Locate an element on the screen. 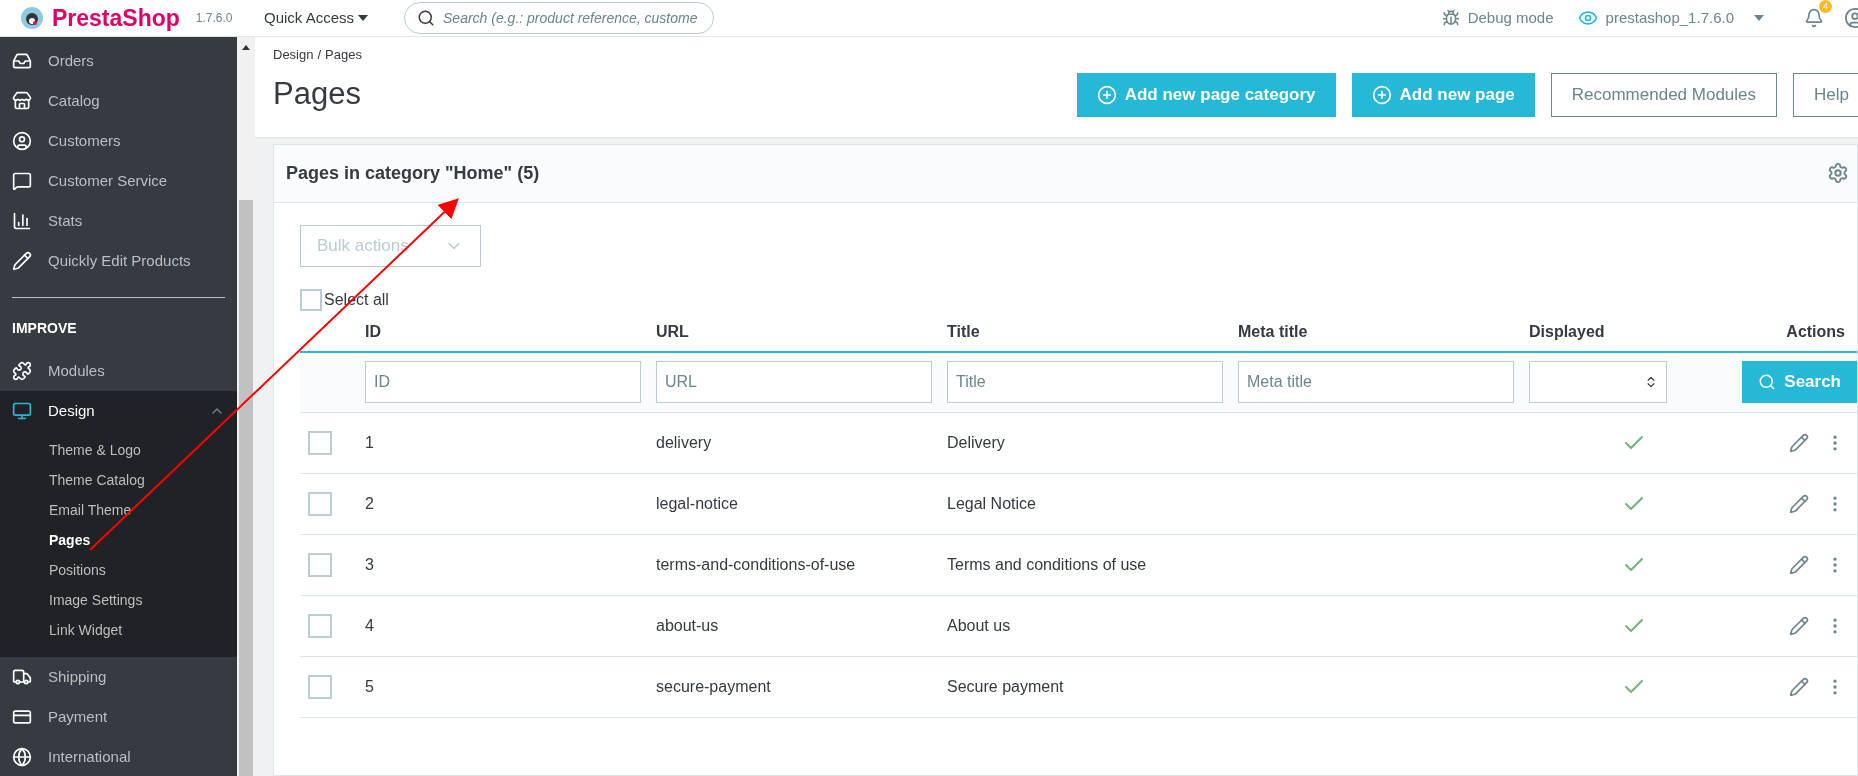  submenu-item: Positions is located at coordinates (118, 570).